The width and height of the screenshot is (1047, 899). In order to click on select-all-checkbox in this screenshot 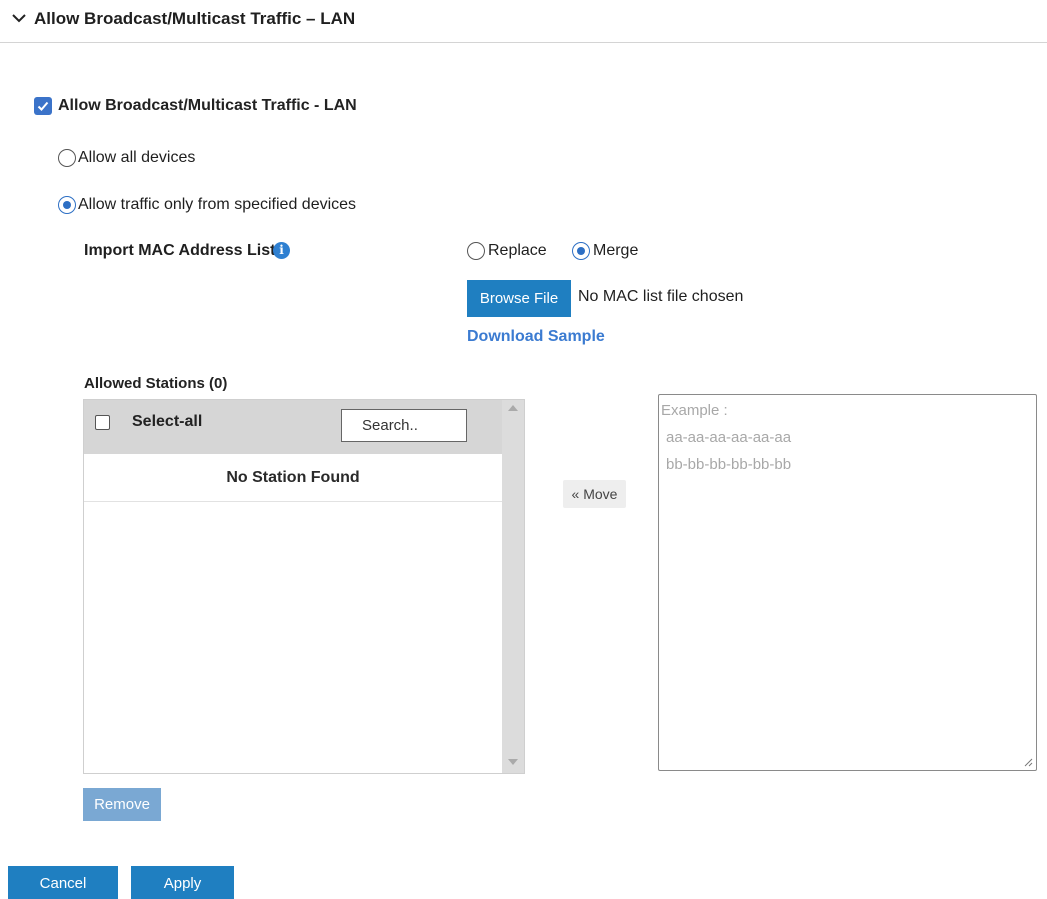, I will do `click(102, 422)`.